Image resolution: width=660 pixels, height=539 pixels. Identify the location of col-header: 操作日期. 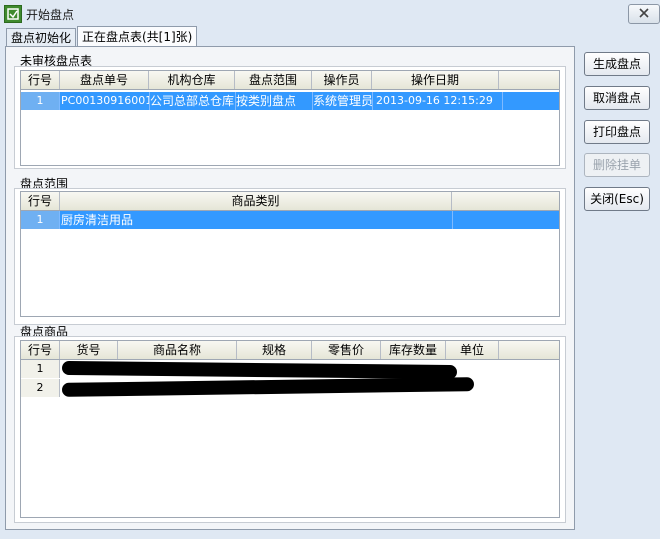
(435, 80).